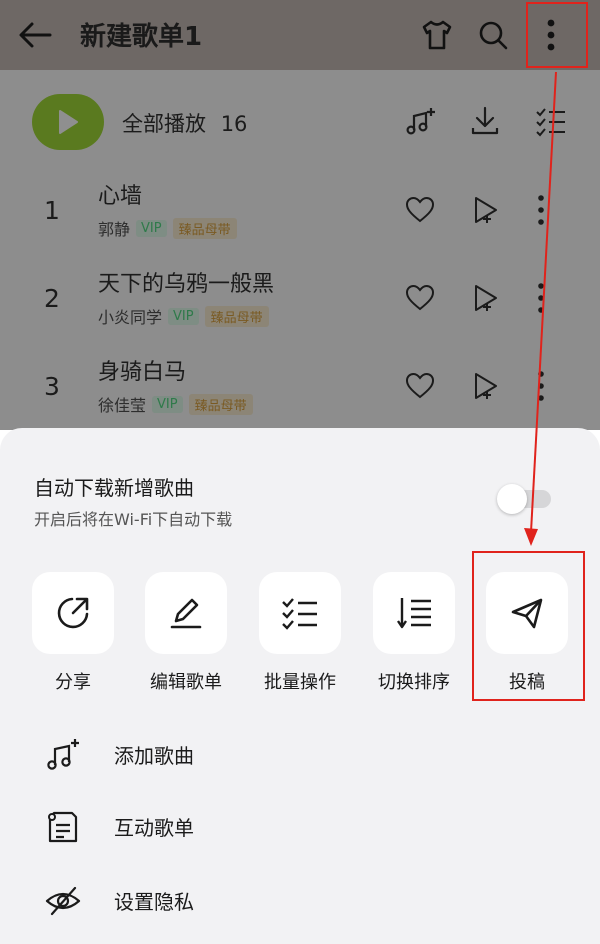 This screenshot has height=944, width=600. I want to click on song-index: 1, so click(52, 210).